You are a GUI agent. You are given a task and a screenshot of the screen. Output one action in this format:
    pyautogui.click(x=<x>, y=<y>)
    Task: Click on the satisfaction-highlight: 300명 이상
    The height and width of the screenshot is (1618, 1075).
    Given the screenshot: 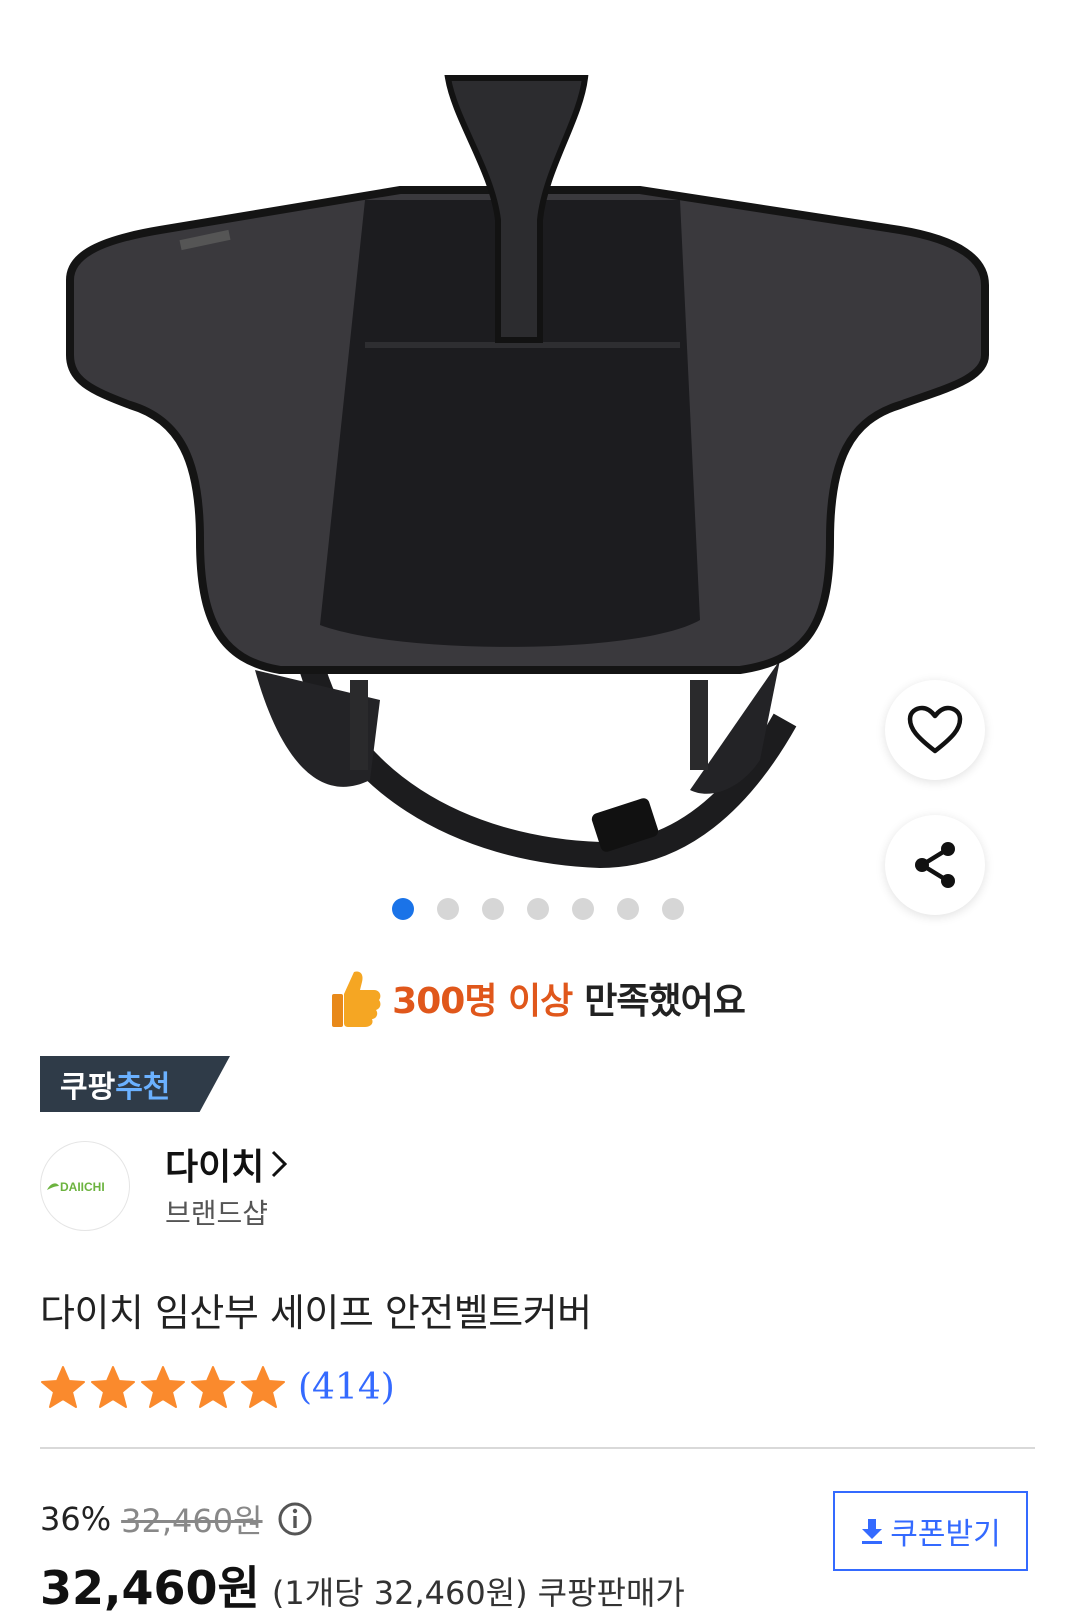 What is the action you would take?
    pyautogui.click(x=482, y=1001)
    